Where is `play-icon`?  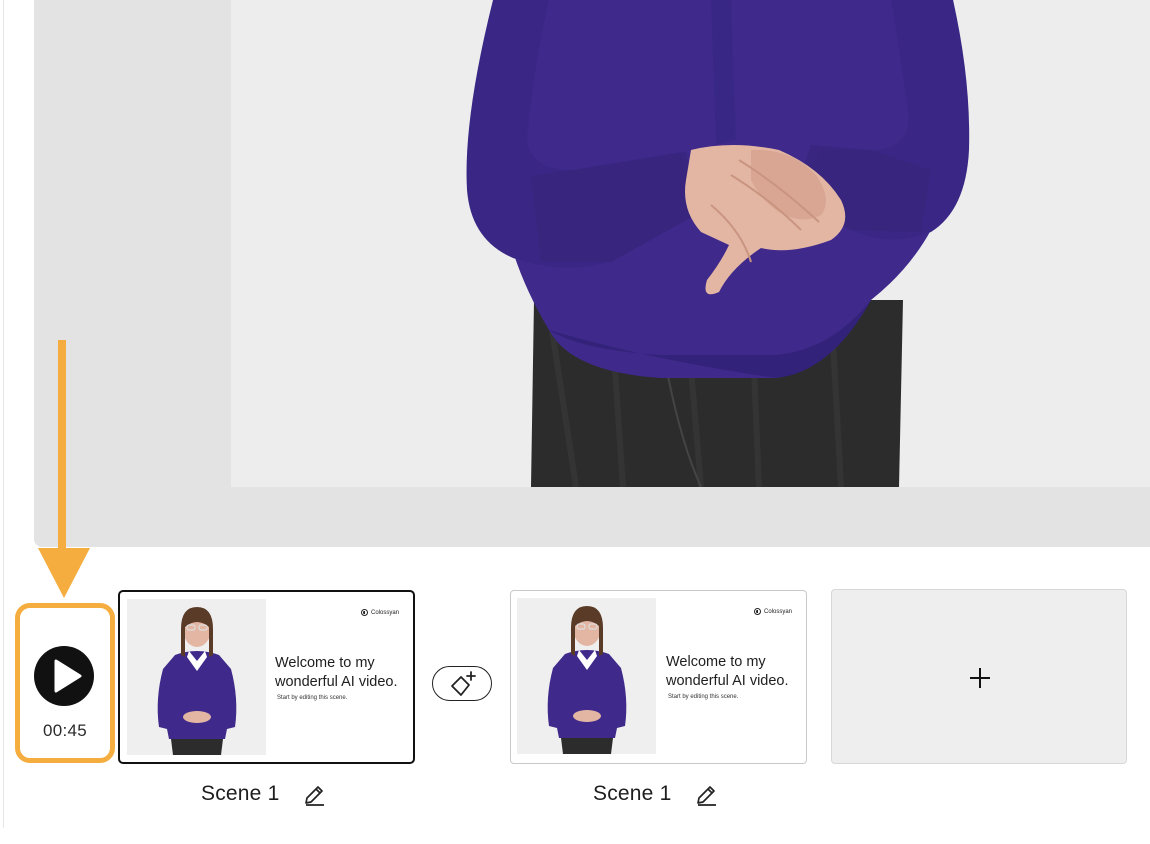 play-icon is located at coordinates (68, 676).